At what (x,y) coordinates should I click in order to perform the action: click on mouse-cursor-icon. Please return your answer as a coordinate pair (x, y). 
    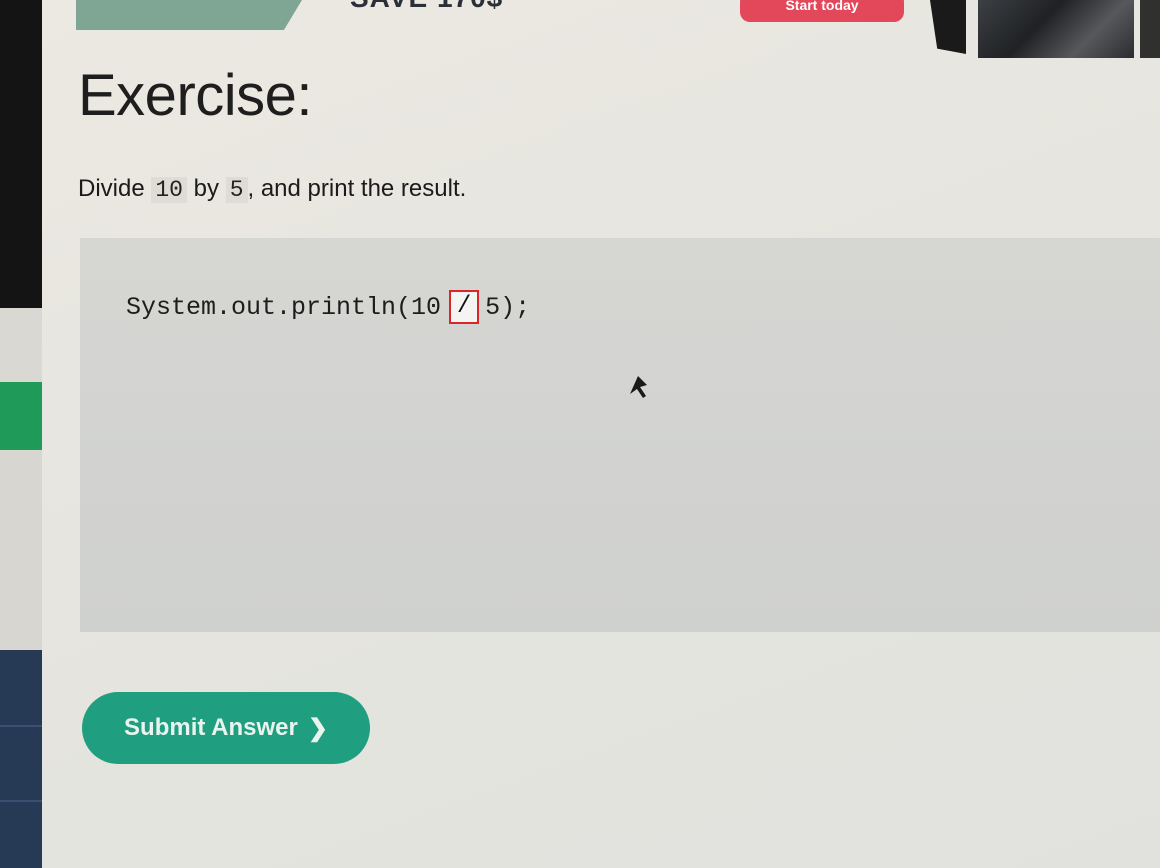
    Looking at the image, I should click on (638, 387).